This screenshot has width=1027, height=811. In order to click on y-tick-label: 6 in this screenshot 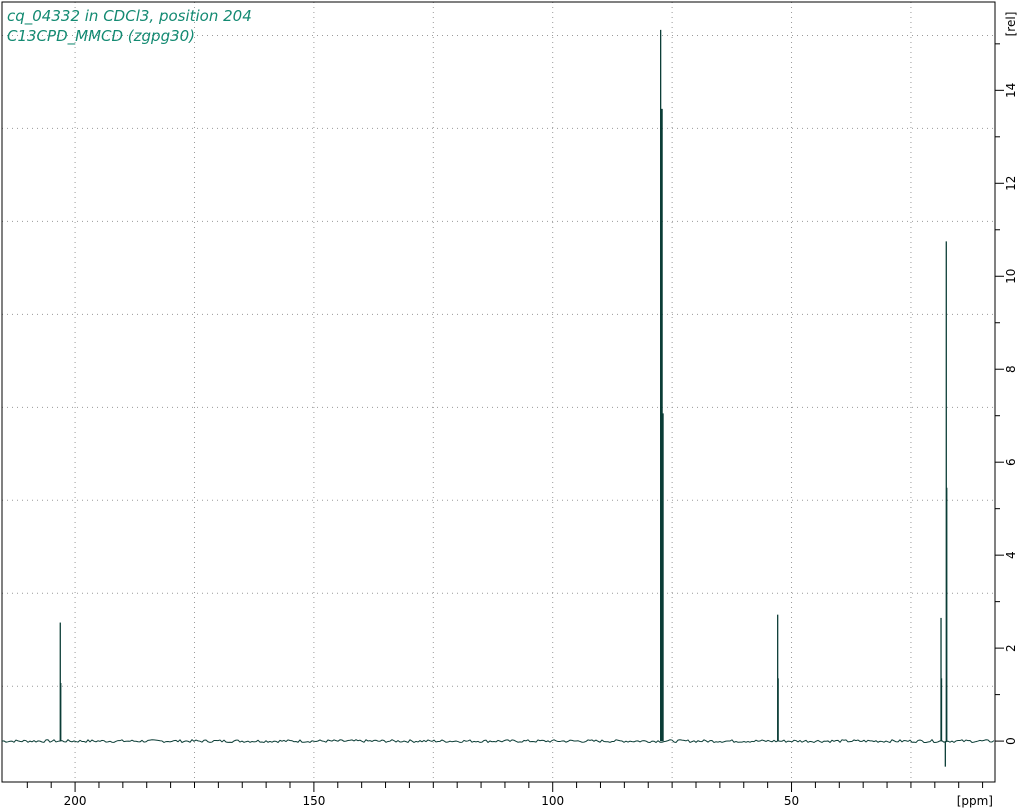, I will do `click(1011, 462)`.